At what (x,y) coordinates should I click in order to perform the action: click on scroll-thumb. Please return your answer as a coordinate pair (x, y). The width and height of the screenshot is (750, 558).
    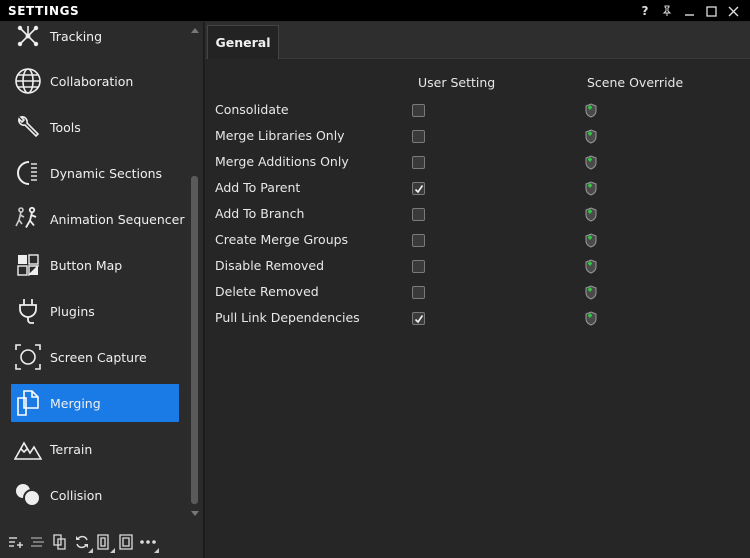
    Looking at the image, I should click on (194, 340).